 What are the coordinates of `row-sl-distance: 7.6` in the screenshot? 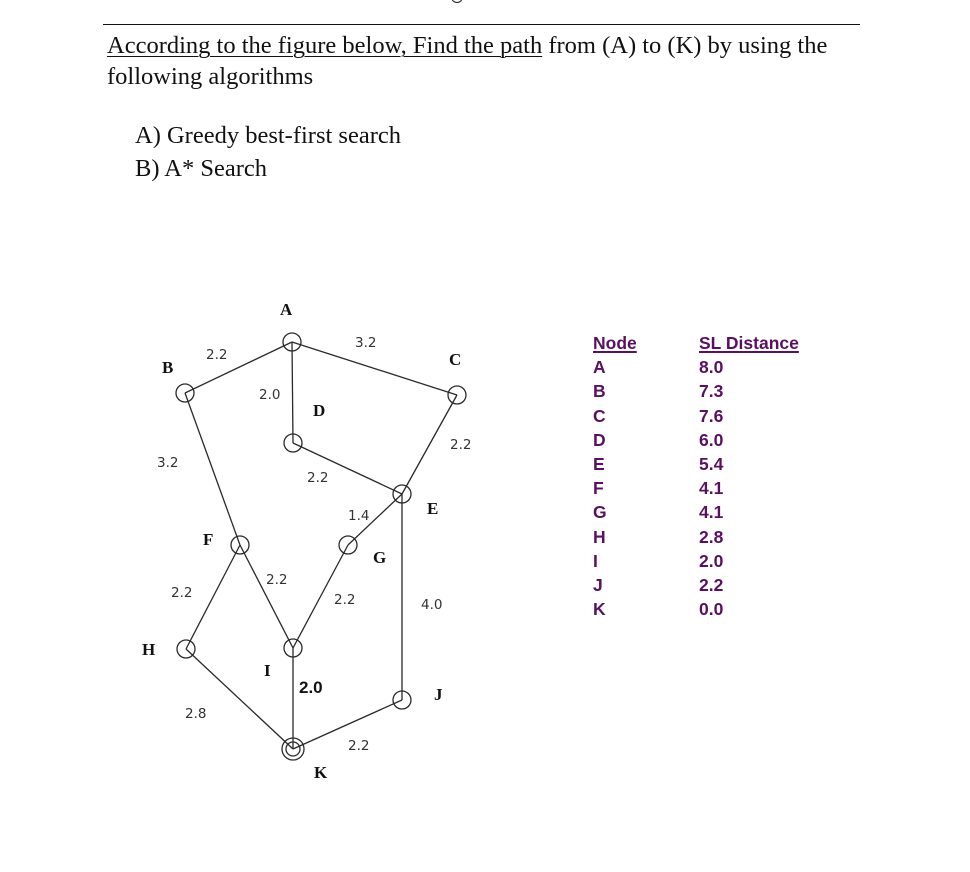 It's located at (711, 415).